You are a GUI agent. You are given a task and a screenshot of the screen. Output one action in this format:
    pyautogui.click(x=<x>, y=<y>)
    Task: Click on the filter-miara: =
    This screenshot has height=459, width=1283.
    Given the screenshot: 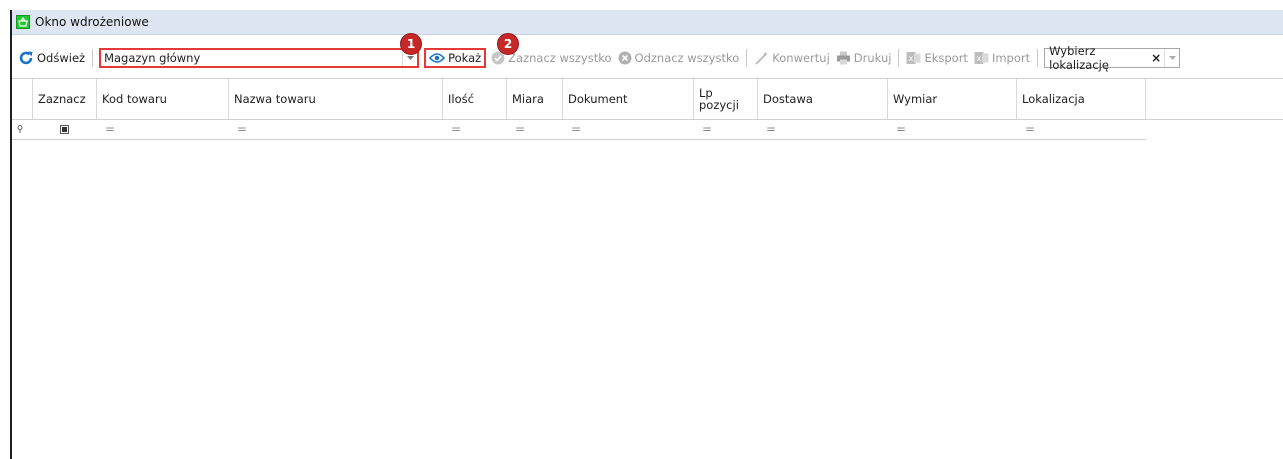 What is the action you would take?
    pyautogui.click(x=535, y=129)
    